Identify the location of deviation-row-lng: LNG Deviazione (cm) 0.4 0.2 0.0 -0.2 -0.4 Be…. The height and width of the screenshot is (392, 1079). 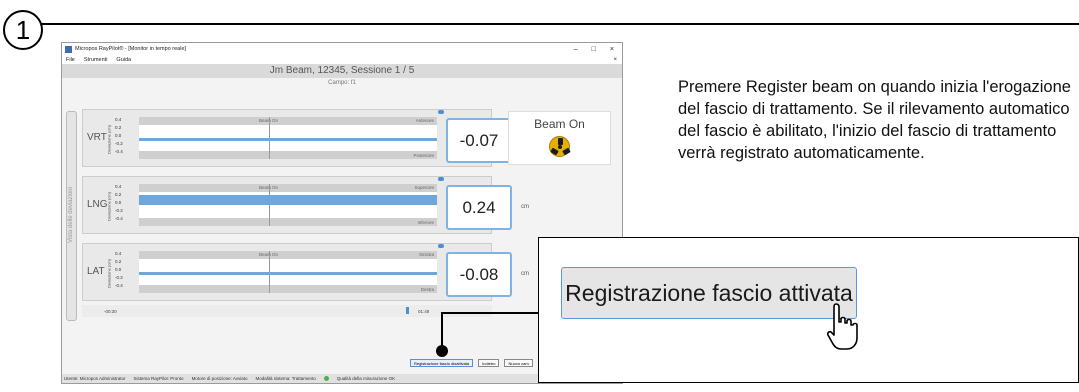
(305, 205).